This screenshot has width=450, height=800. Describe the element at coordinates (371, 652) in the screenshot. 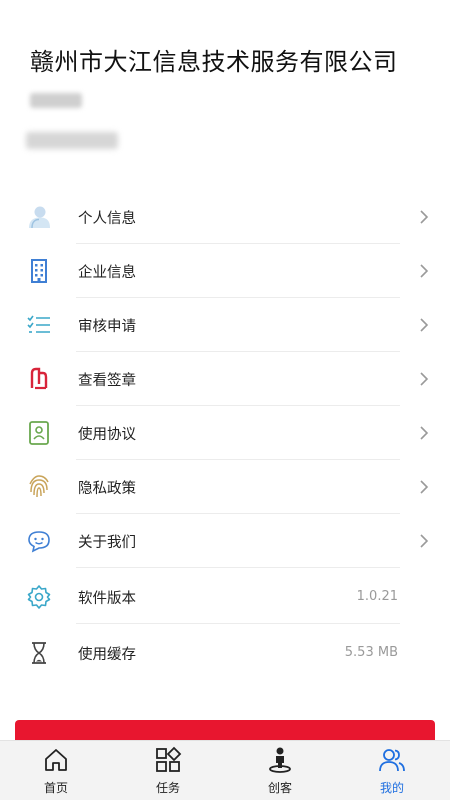

I see `cache-size-value: 5.53 MB` at that location.